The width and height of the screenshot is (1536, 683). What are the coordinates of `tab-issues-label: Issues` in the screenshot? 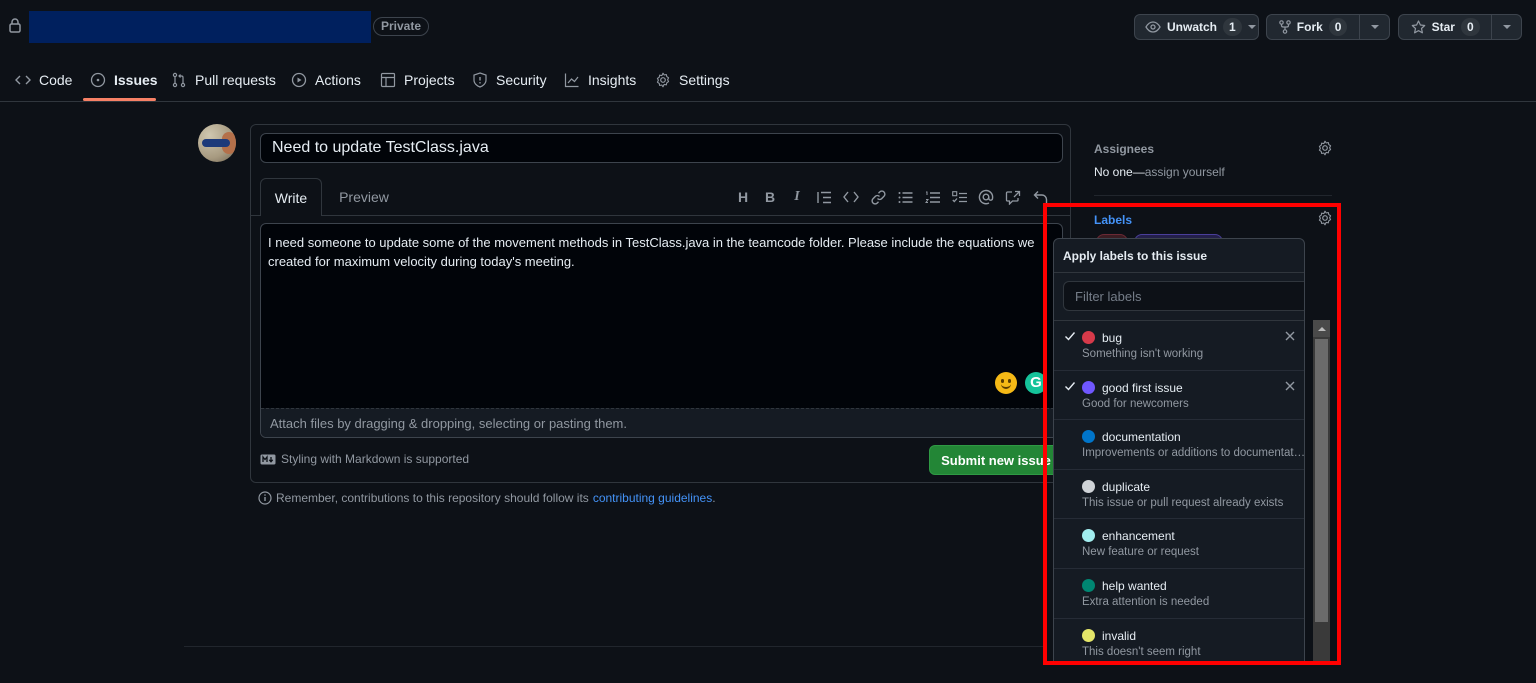 It's located at (136, 80).